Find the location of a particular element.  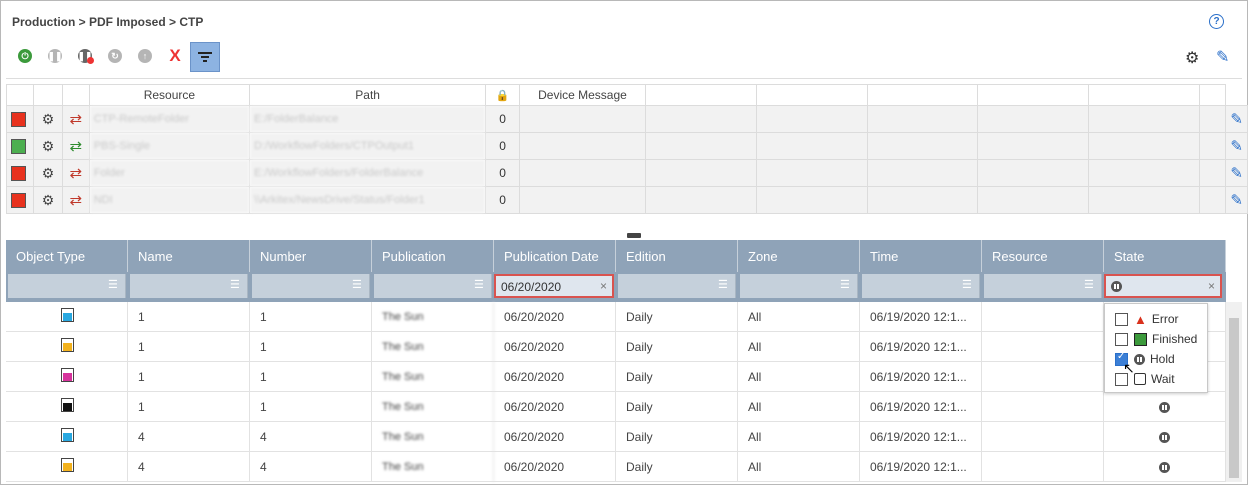

upload-button: ↑ is located at coordinates (145, 56).